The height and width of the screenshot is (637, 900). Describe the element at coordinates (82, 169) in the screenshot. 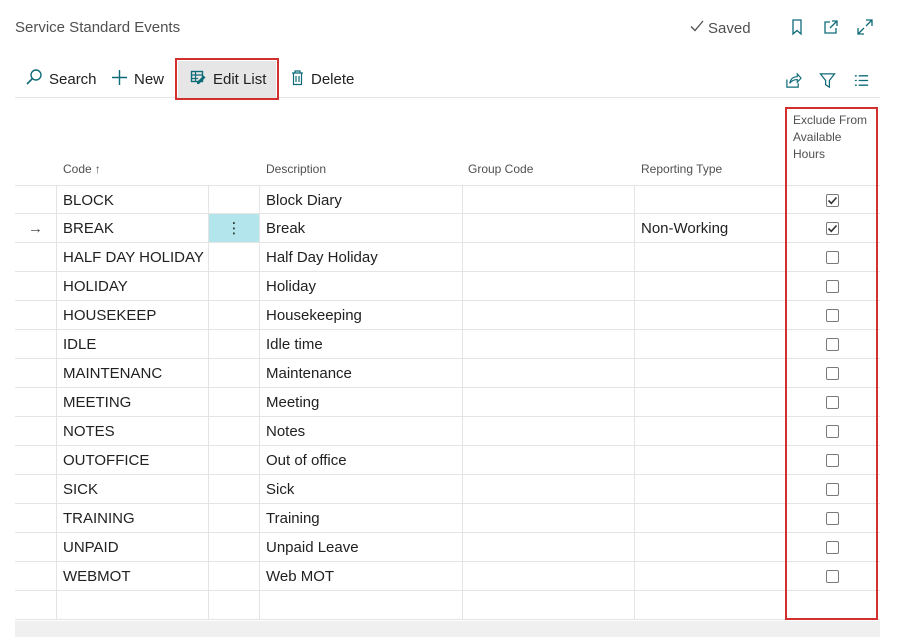

I see `column-header-code: Code ↑` at that location.